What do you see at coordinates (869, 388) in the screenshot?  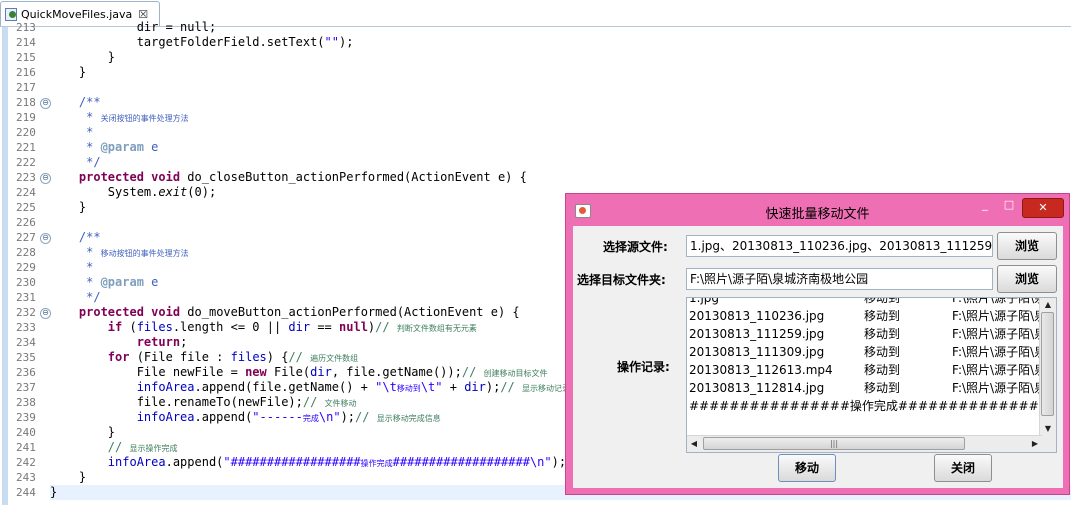 I see `log-row: 20130813_112814.jpg 移动到 F:\照片\源子陌\泉` at bounding box center [869, 388].